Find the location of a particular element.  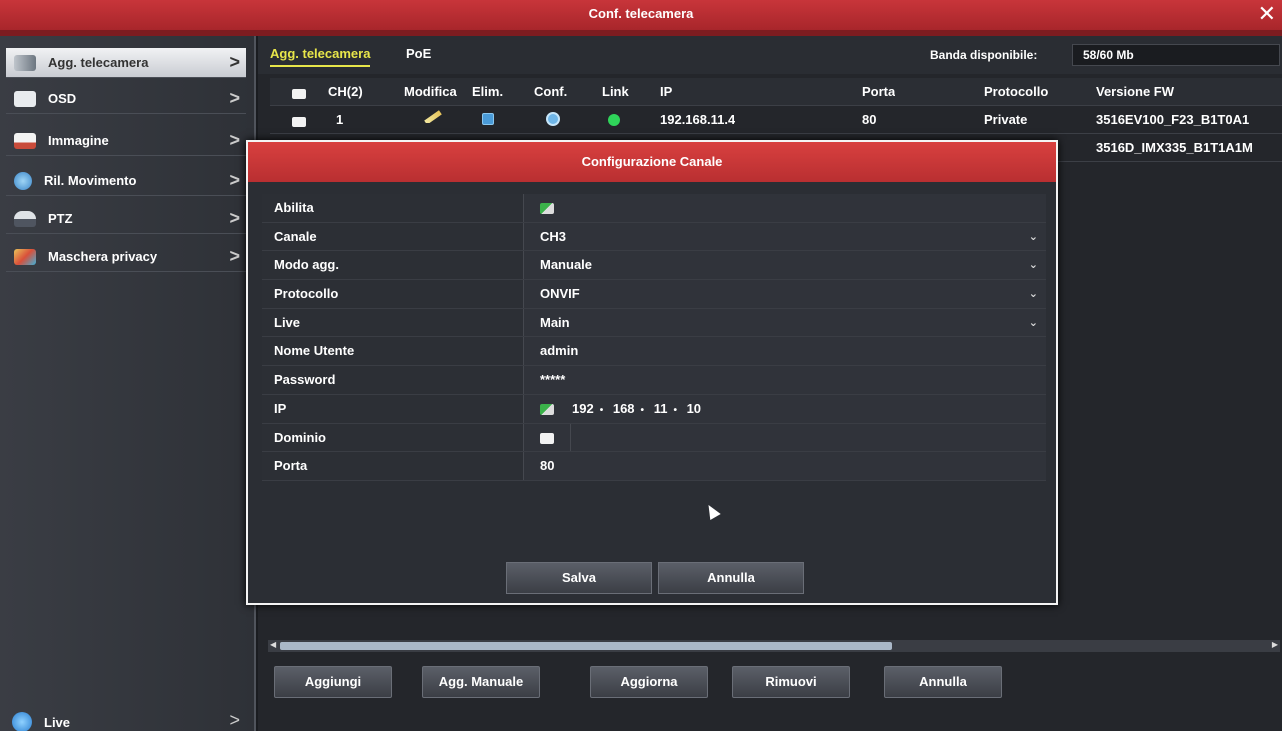

field-label: Modo agg. is located at coordinates (393, 265).